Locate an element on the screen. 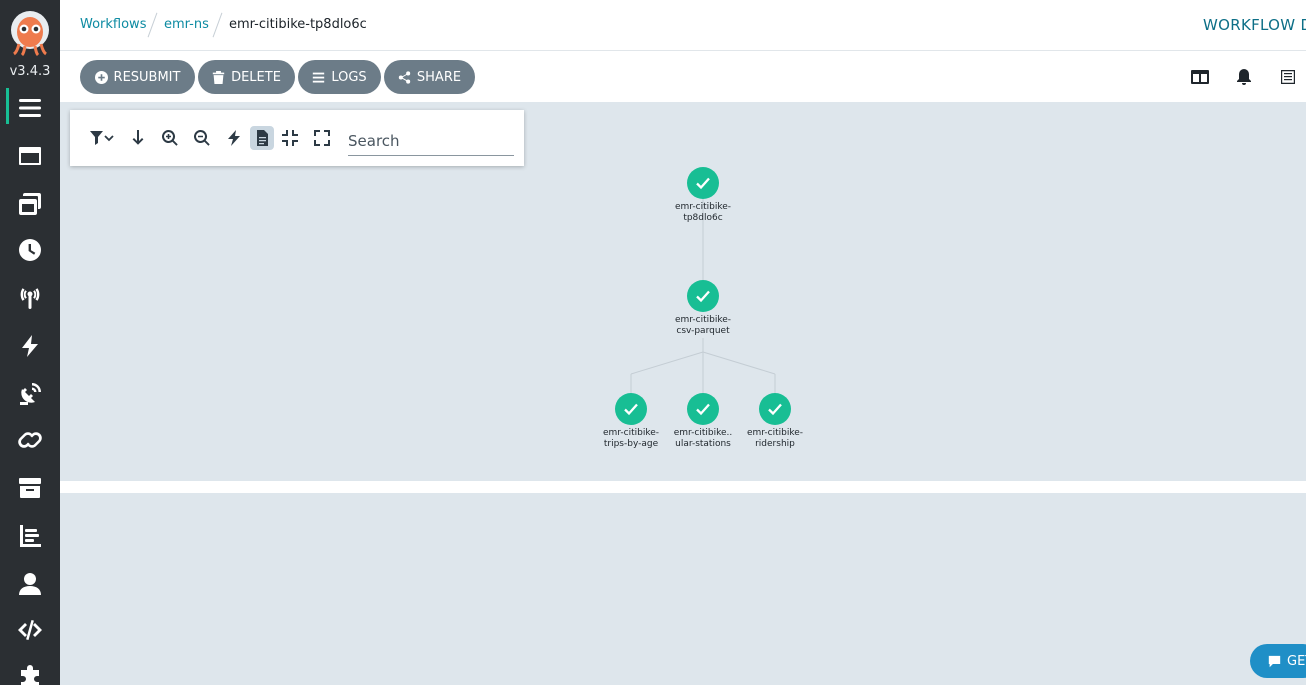 This screenshot has width=1306, height=685. nav-event-flow is located at coordinates (30, 394).